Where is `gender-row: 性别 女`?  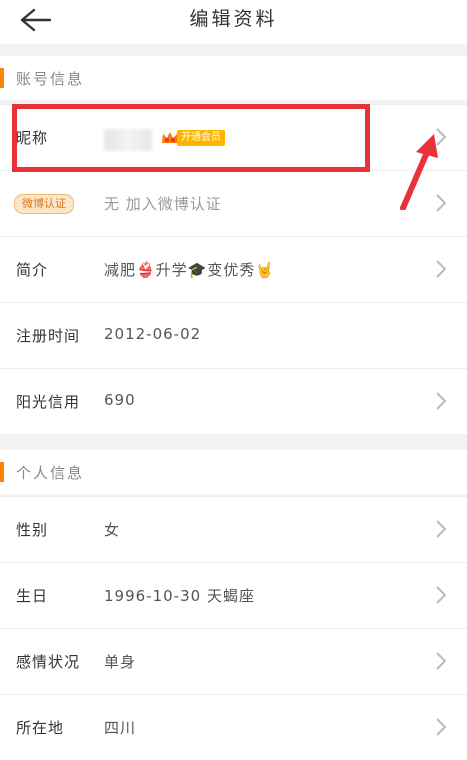
gender-row: 性别 女 is located at coordinates (233, 529).